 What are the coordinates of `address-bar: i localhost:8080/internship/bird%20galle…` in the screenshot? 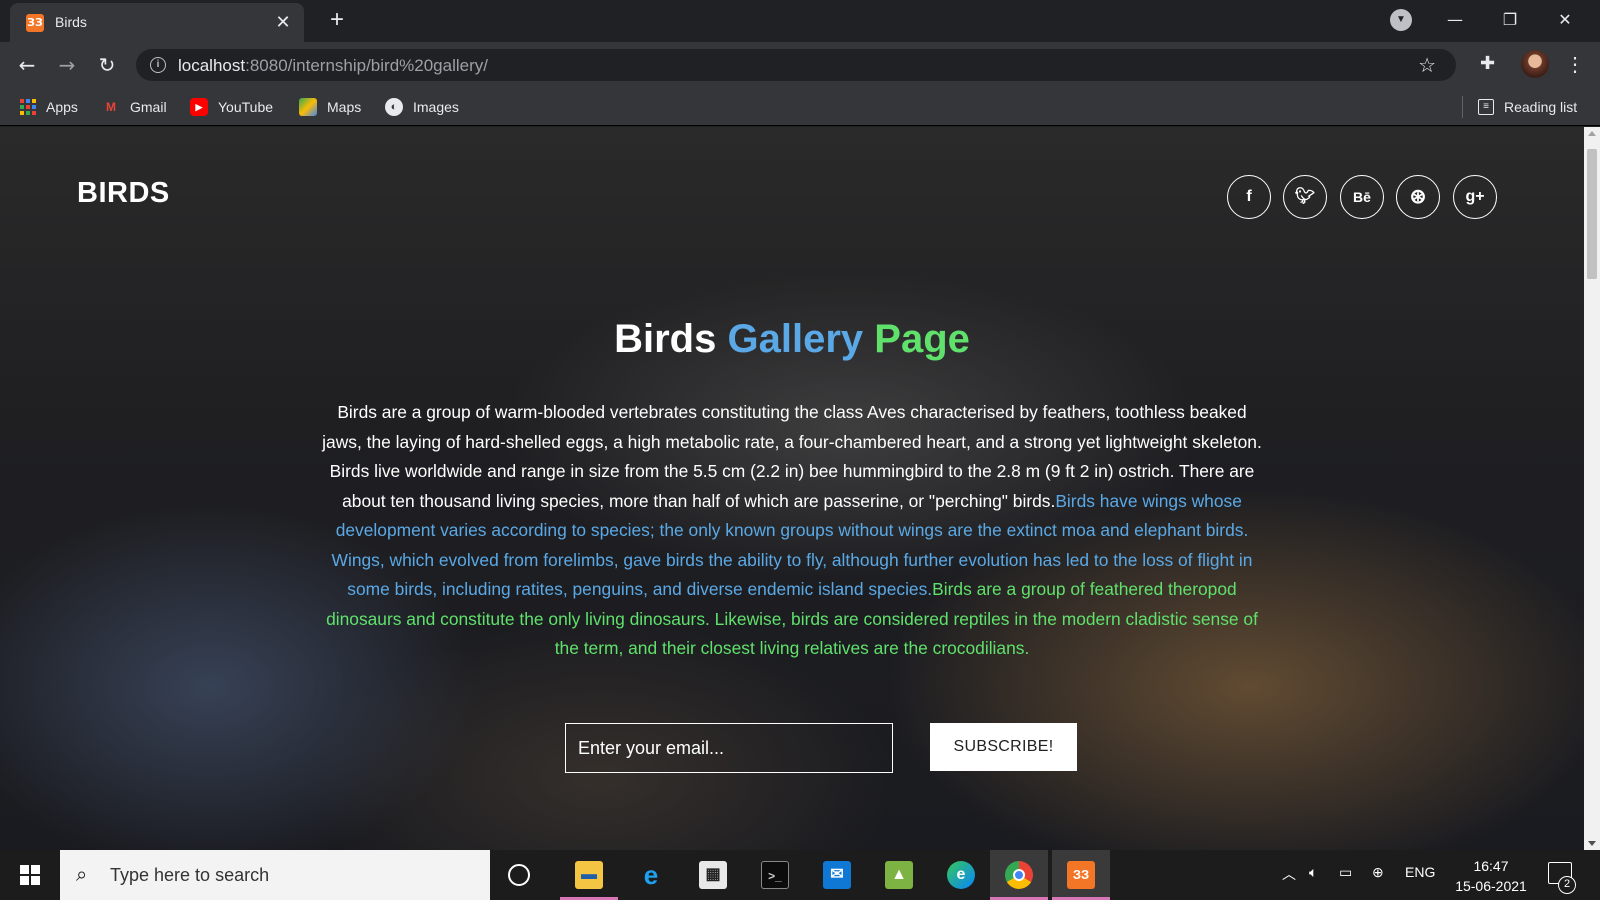 It's located at (796, 65).